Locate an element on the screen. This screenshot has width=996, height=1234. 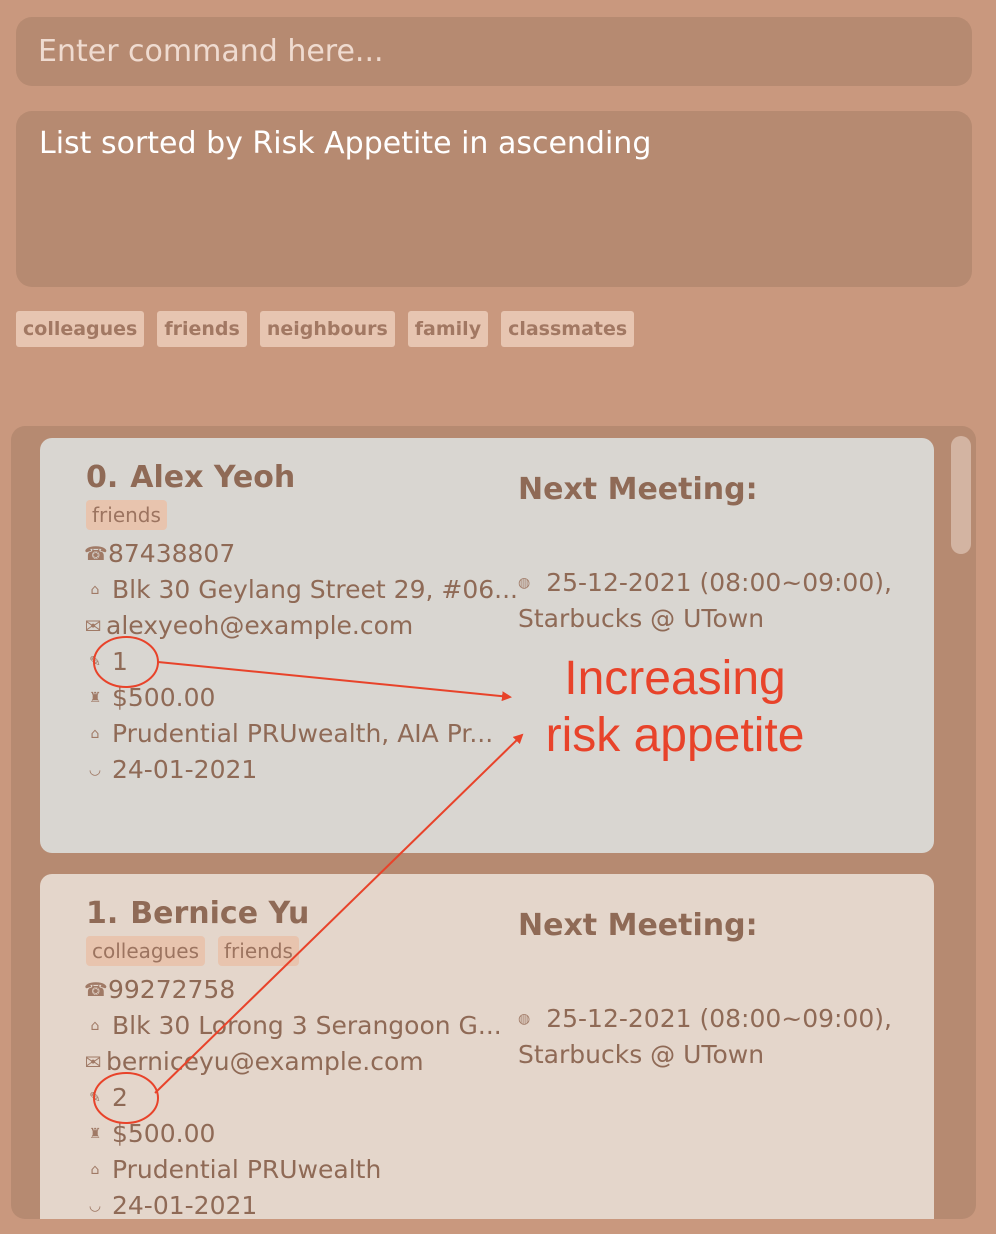
command-input is located at coordinates (493, 51).